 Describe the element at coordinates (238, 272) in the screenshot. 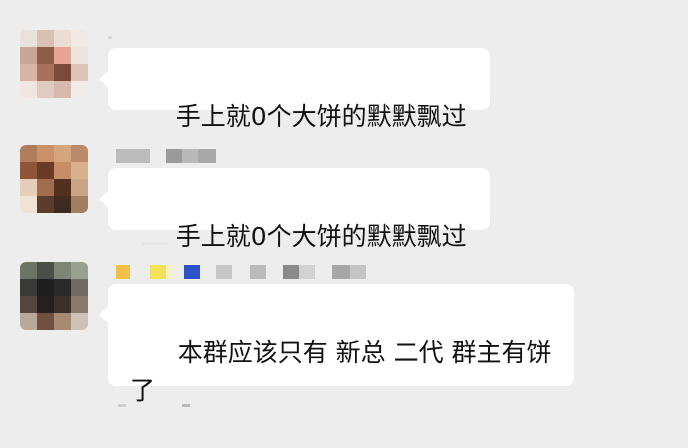

I see `sender-name-redacted` at that location.